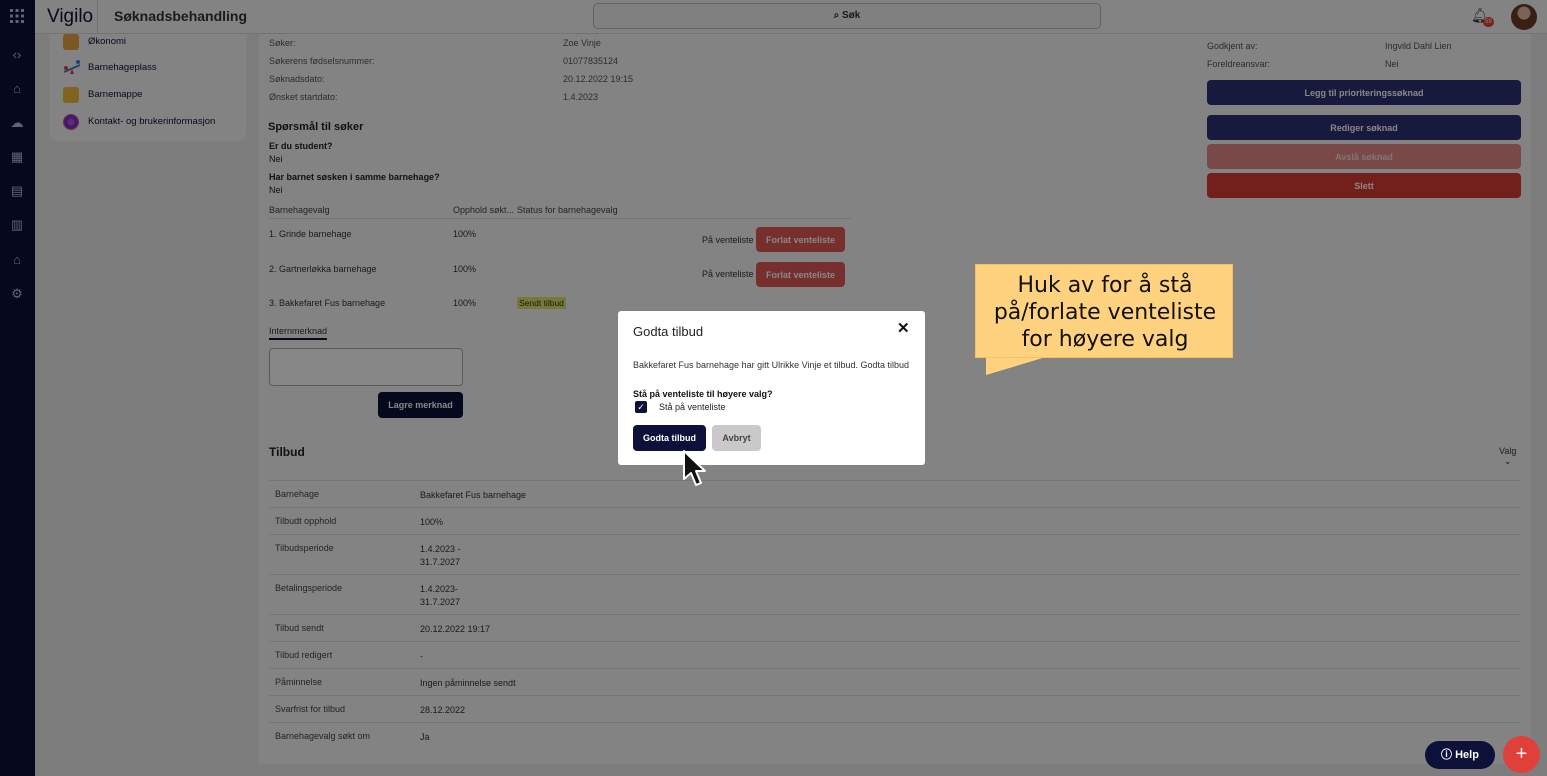 This screenshot has width=1547, height=776. What do you see at coordinates (703, 394) in the screenshot?
I see `dialog-question: Stå på venteliste til høyere valg?` at bounding box center [703, 394].